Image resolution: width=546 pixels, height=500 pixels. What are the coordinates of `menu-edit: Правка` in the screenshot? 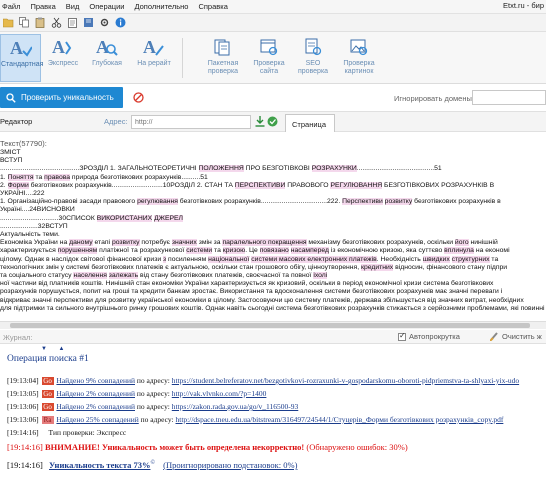 It's located at (42, 6).